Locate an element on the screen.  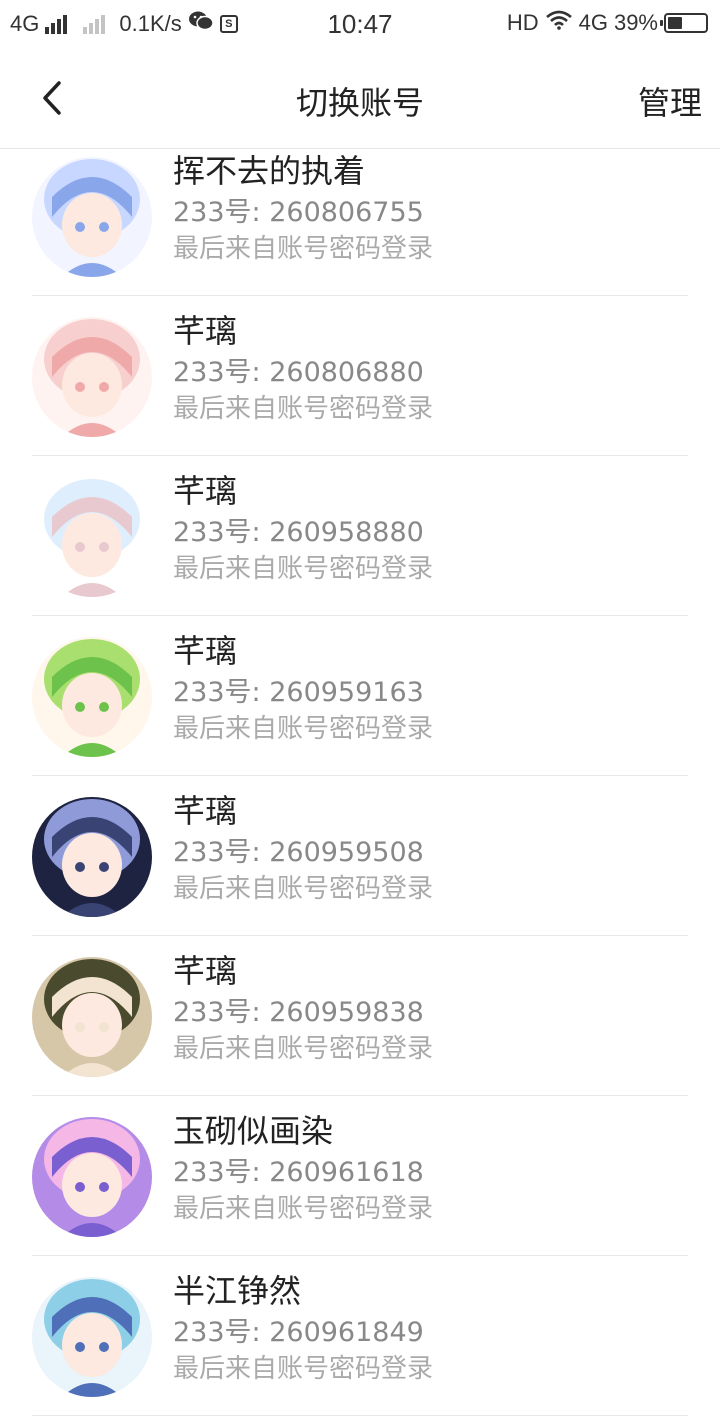
account-row: 挥不去的执着 233号: 260806755 最后来自账号密码登录 is located at coordinates (360, 222).